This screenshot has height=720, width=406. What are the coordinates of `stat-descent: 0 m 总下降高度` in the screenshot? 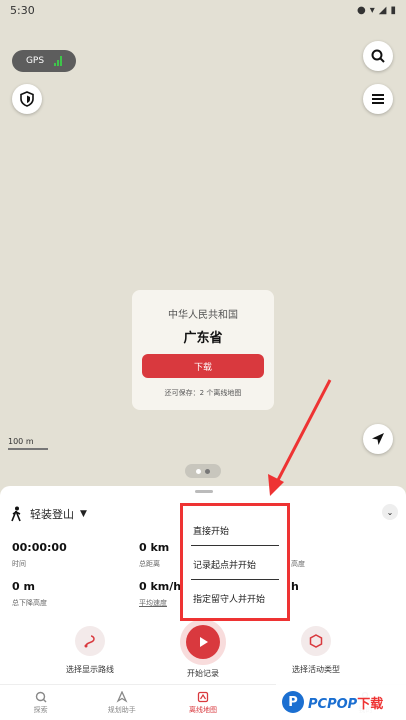 It's located at (29, 593).